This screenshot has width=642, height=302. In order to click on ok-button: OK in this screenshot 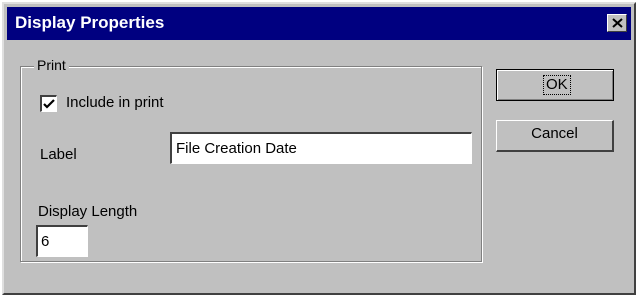, I will do `click(555, 85)`.